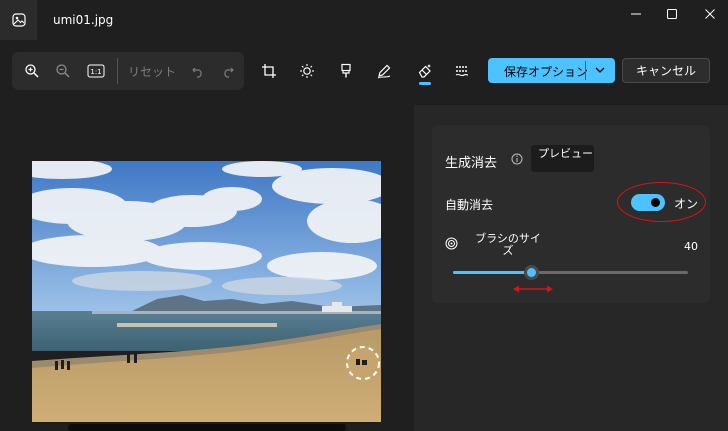 This screenshot has height=431, width=728. What do you see at coordinates (63, 71) in the screenshot?
I see `zoom-out-icon` at bounding box center [63, 71].